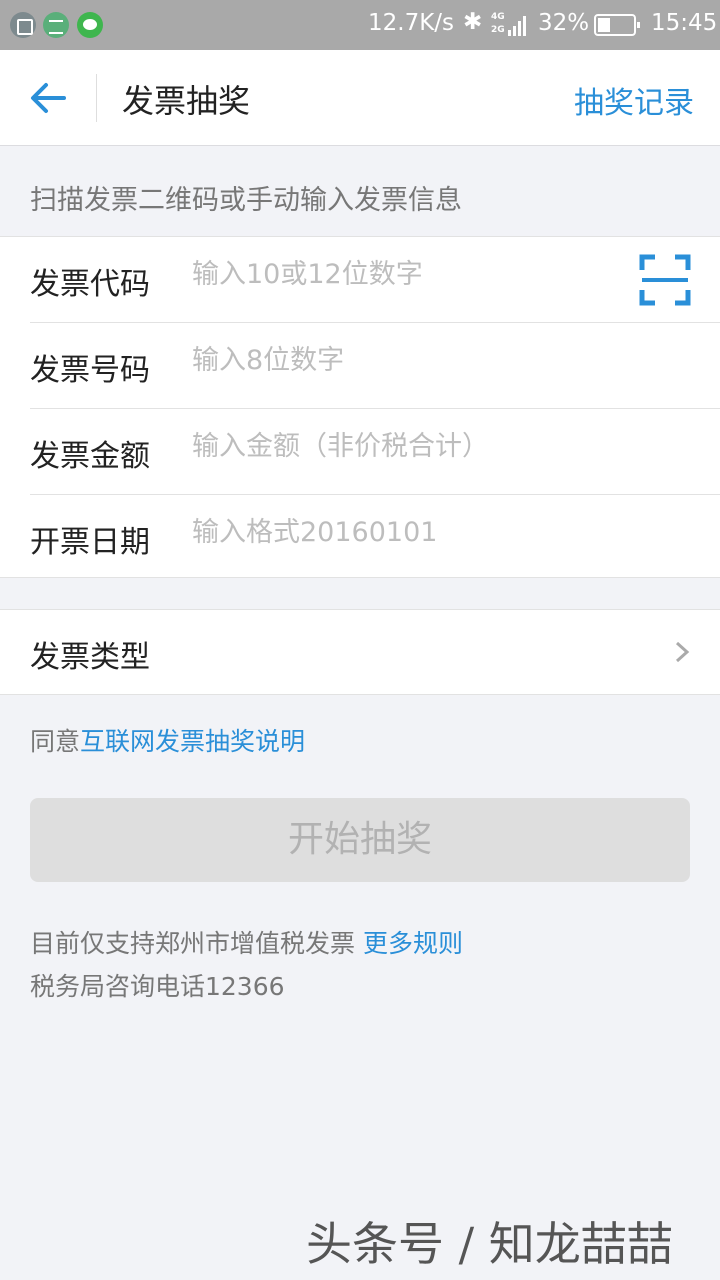 Image resolution: width=720 pixels, height=1280 pixels. I want to click on app-header: 发票抽奖 抽奖记录, so click(360, 98).